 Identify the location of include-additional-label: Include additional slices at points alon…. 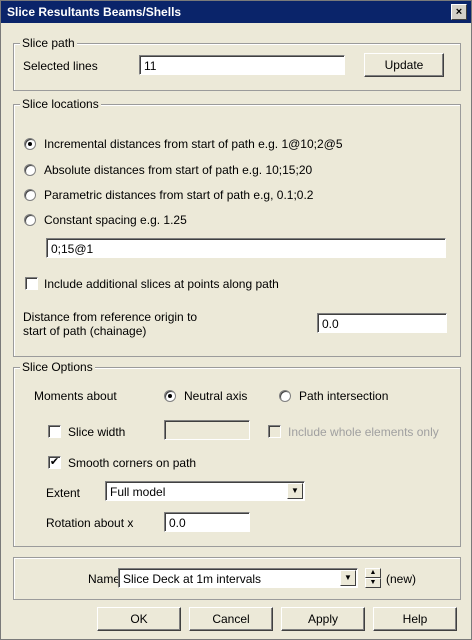
(161, 284).